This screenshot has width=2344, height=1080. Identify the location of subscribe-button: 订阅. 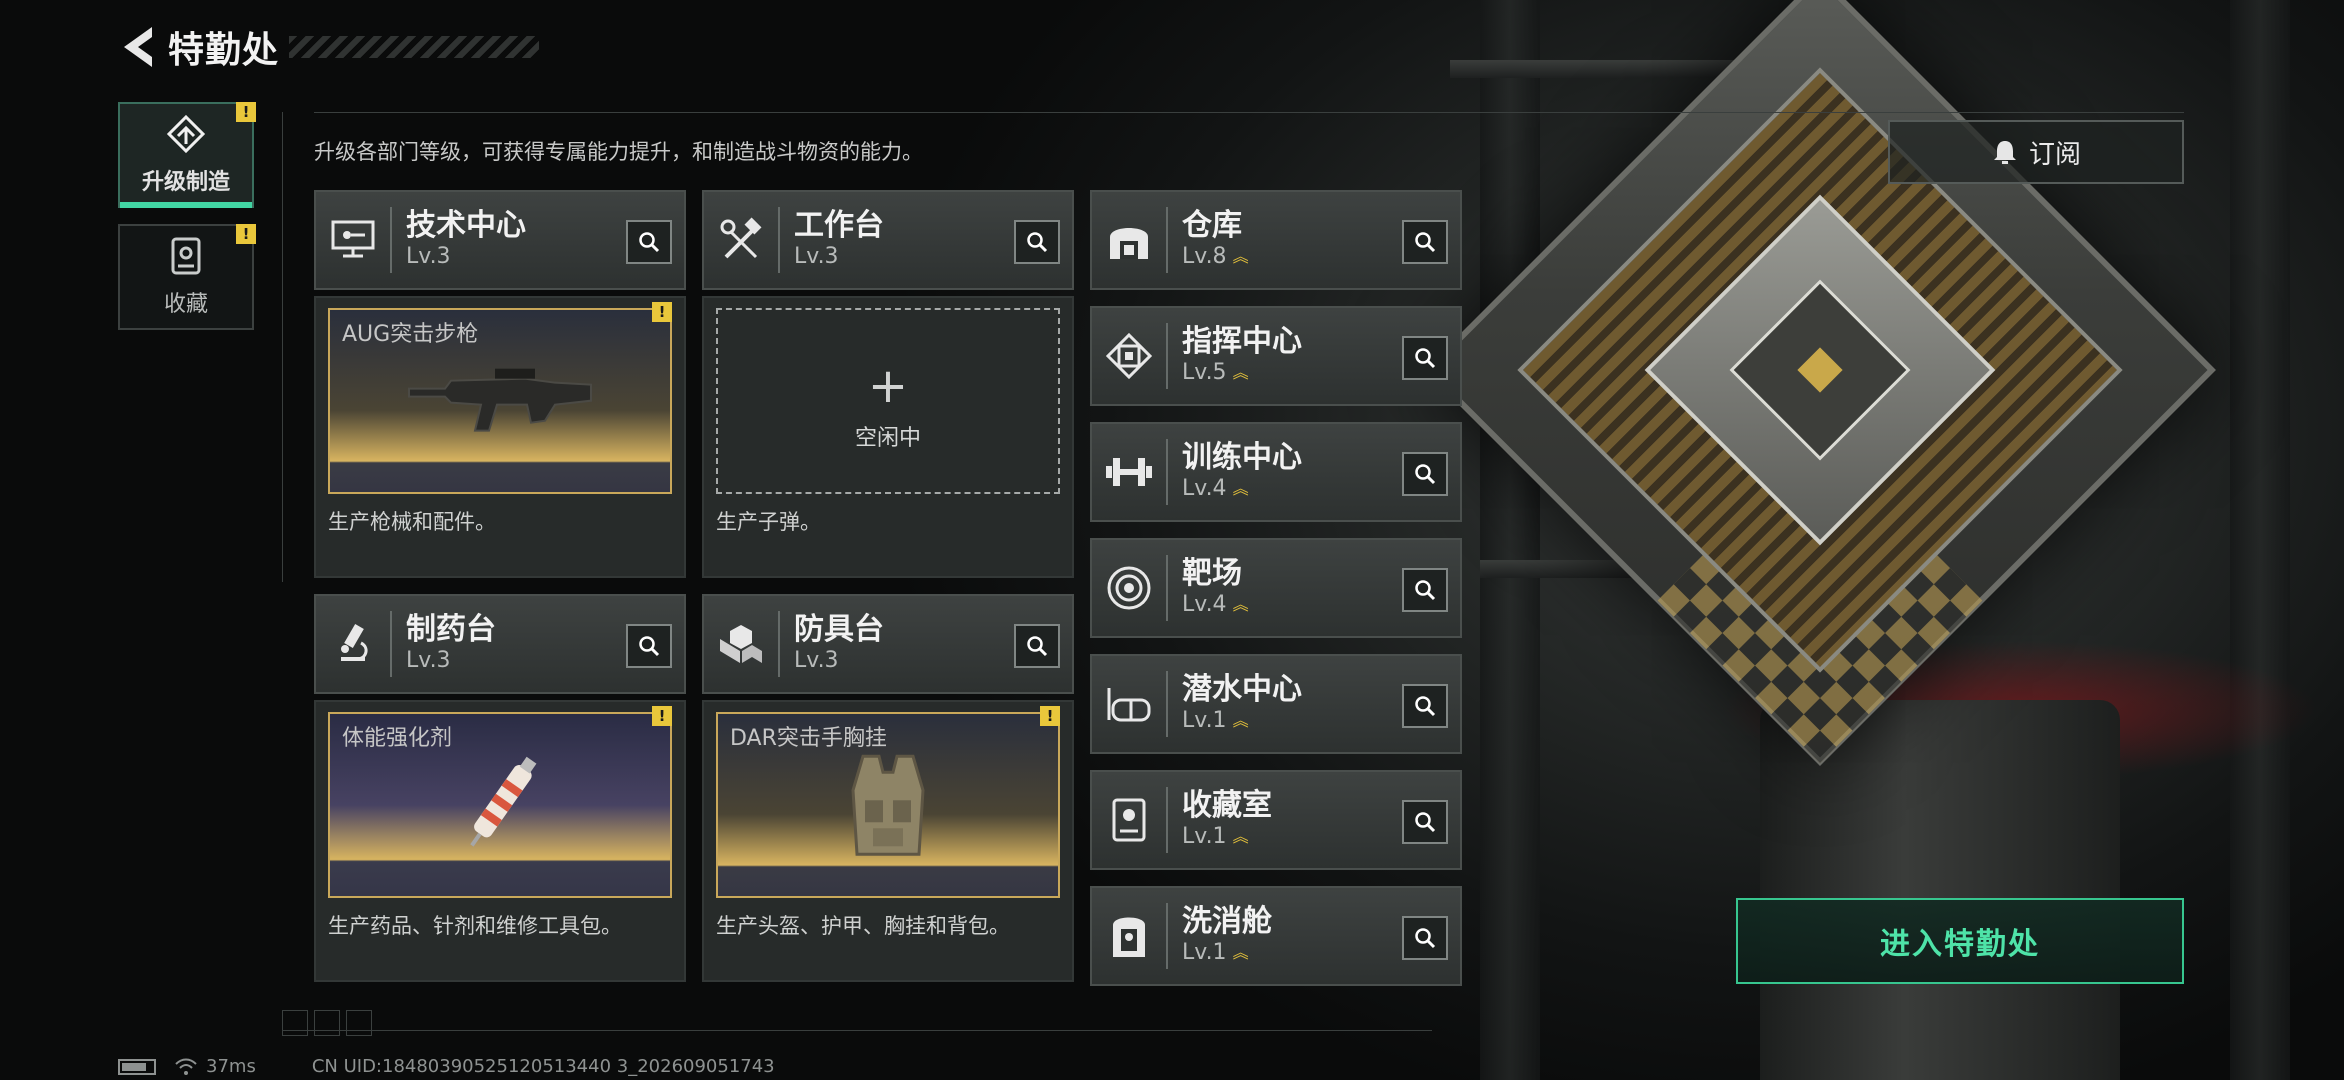
(2036, 152).